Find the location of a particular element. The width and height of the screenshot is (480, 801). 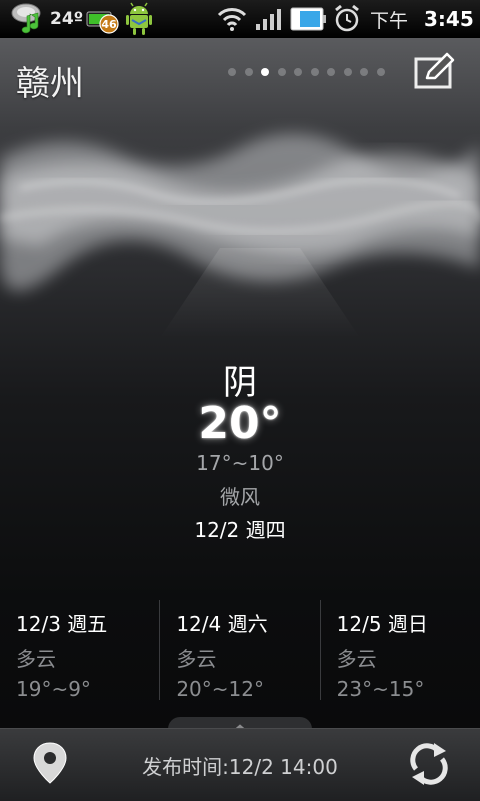

forecast-date: 12/5 週日 is located at coordinates (382, 624).